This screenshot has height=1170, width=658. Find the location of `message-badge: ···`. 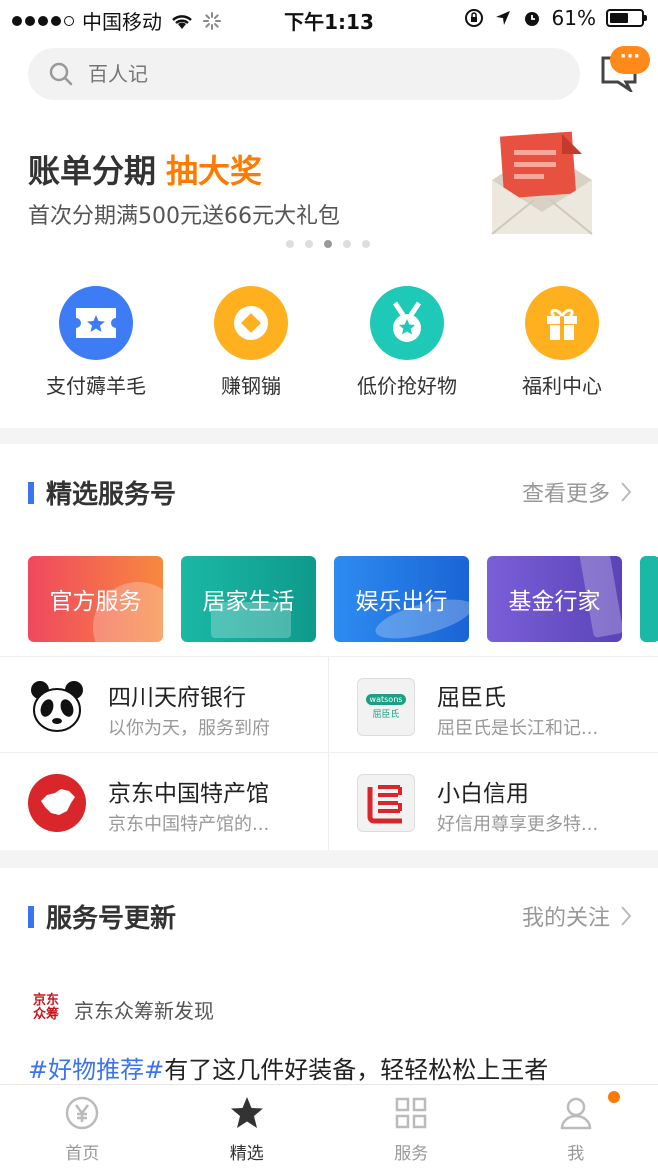

message-badge: ··· is located at coordinates (630, 60).